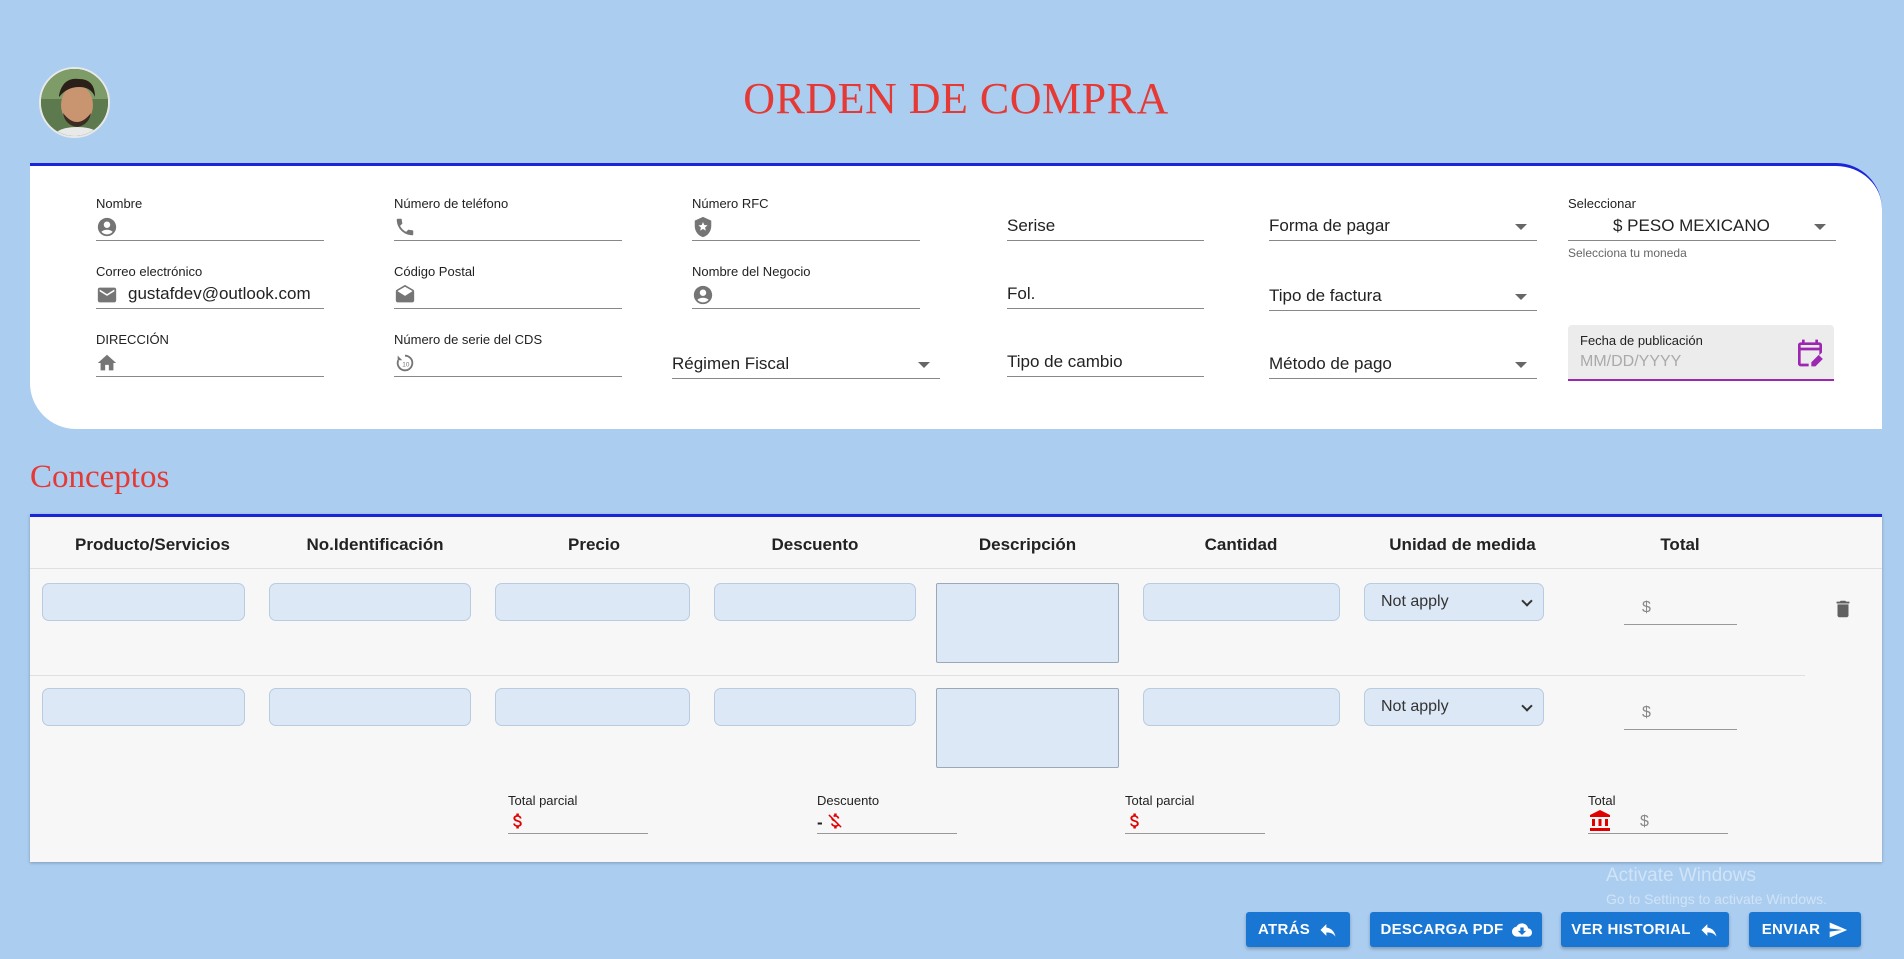 This screenshot has width=1904, height=959. What do you see at coordinates (806, 286) in the screenshot?
I see `negocio-field: Nombre del Negocio` at bounding box center [806, 286].